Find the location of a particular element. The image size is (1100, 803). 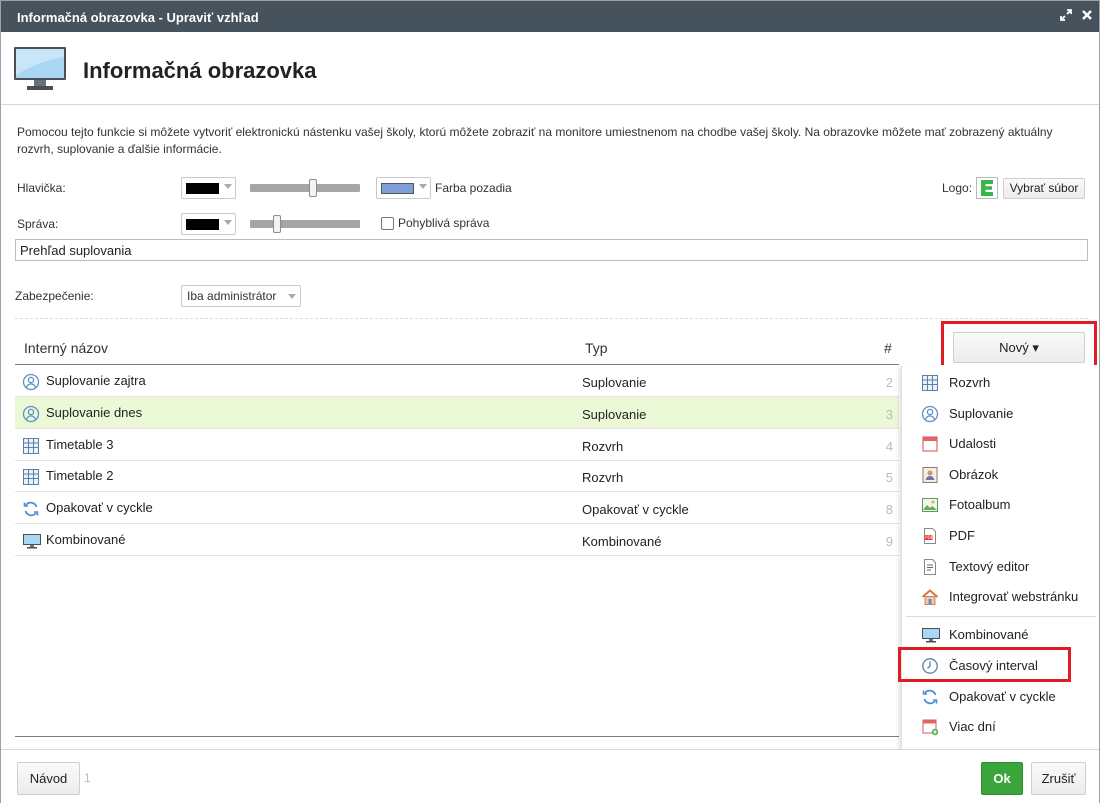

security-select: Iba administrátor is located at coordinates (241, 296).